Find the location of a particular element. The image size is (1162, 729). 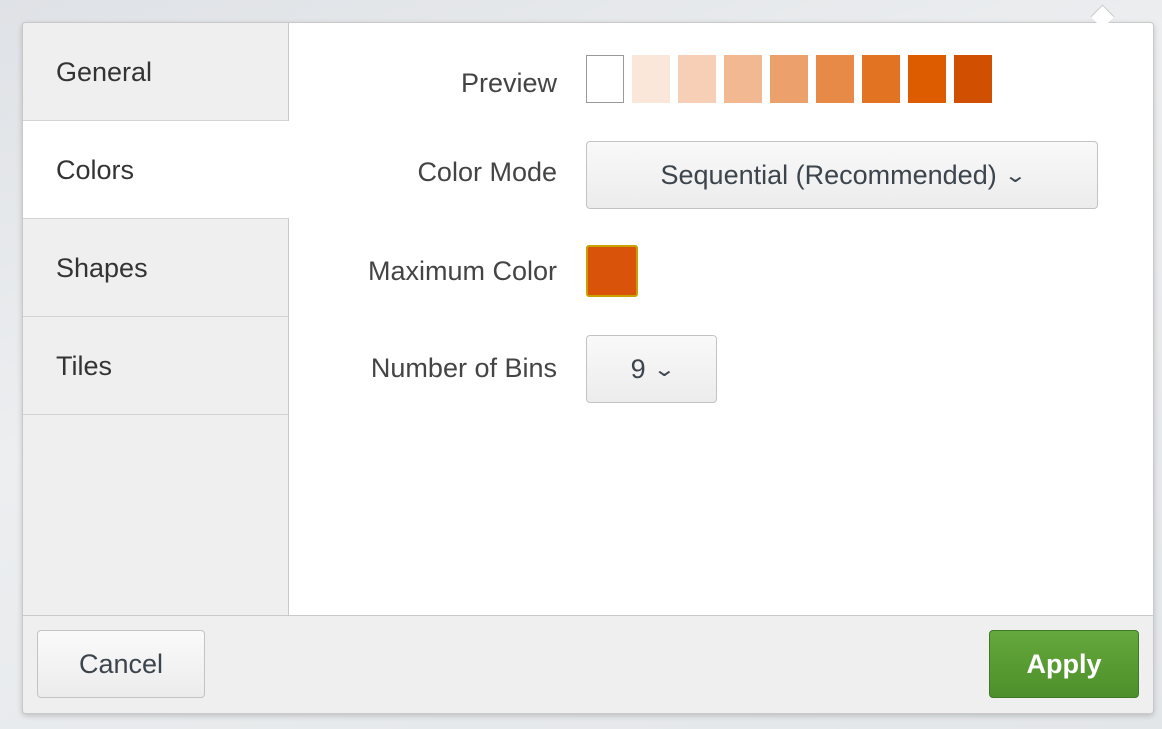

tab-colors: Colors is located at coordinates (156, 170).